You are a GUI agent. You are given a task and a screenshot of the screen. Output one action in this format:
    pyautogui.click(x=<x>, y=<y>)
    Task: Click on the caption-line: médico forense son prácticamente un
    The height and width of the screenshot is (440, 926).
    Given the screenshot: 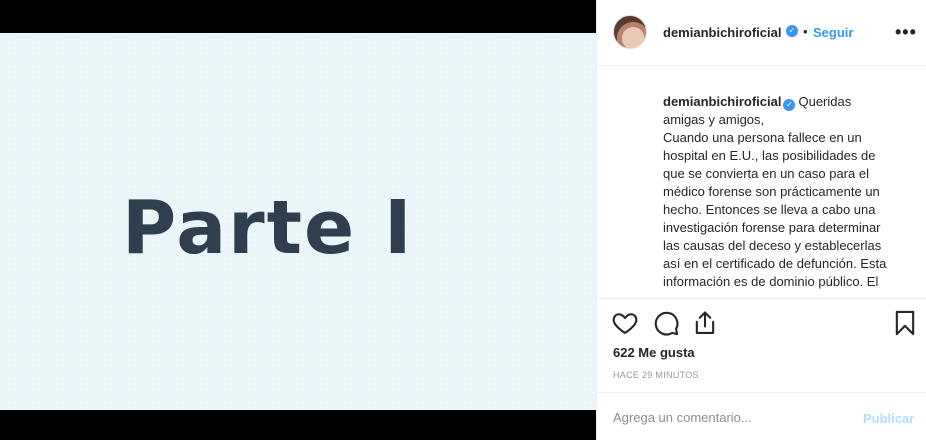 What is the action you would take?
    pyautogui.click(x=771, y=191)
    